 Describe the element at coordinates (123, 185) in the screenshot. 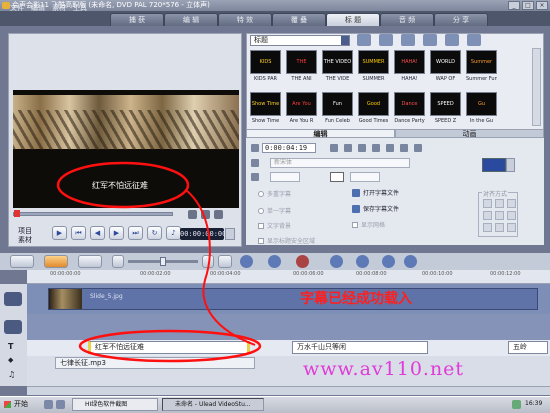

I see `annotation-ellipse-preview` at that location.